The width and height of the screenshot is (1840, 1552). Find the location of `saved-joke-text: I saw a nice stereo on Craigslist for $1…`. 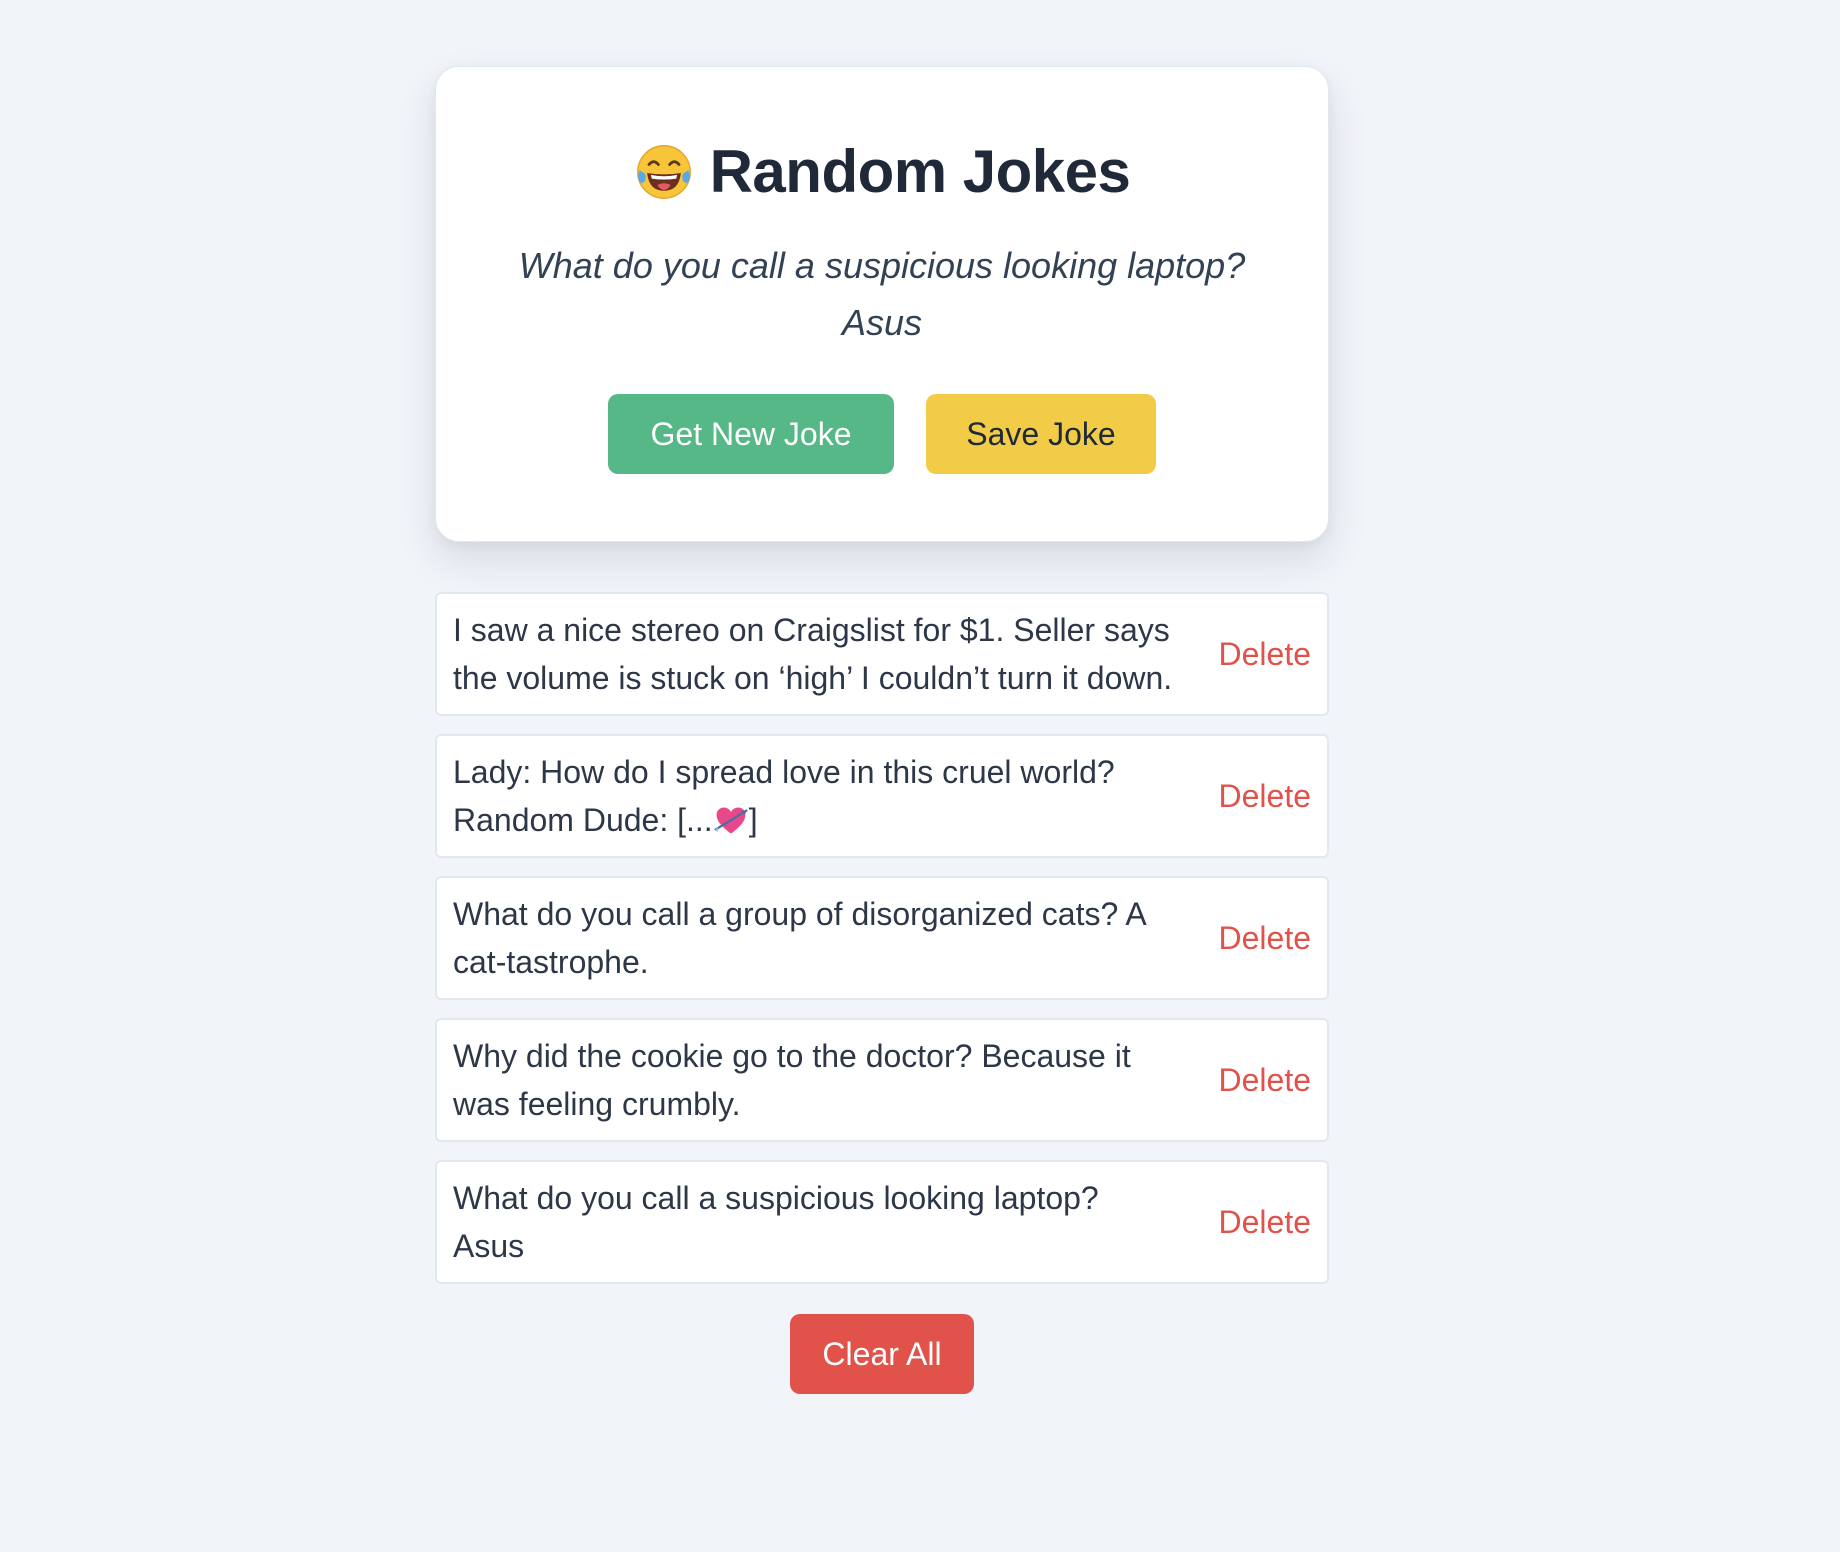

saved-joke-text: I saw a nice stereo on Craigslist for $1… is located at coordinates (813, 654).